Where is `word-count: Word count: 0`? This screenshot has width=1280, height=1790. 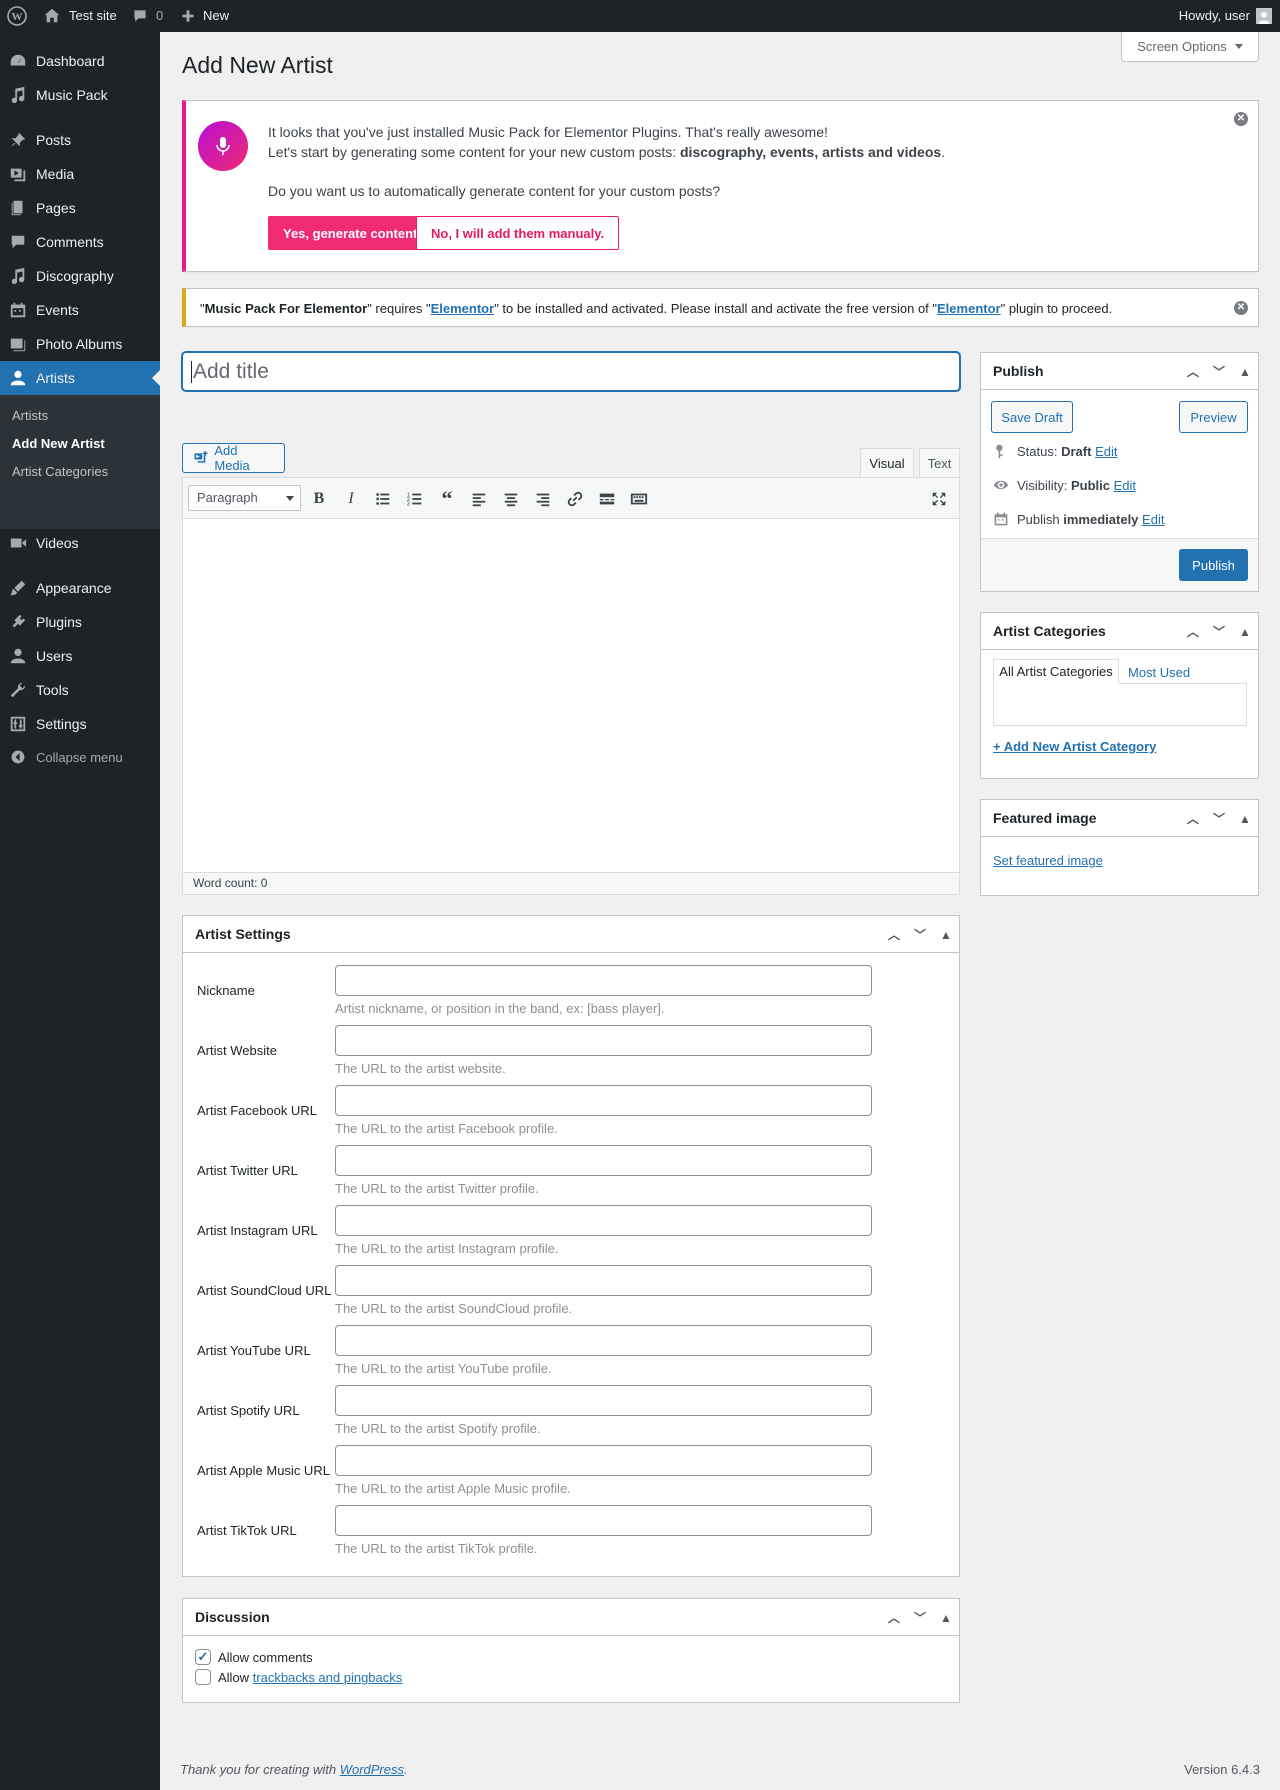
word-count: Word count: 0 is located at coordinates (571, 883).